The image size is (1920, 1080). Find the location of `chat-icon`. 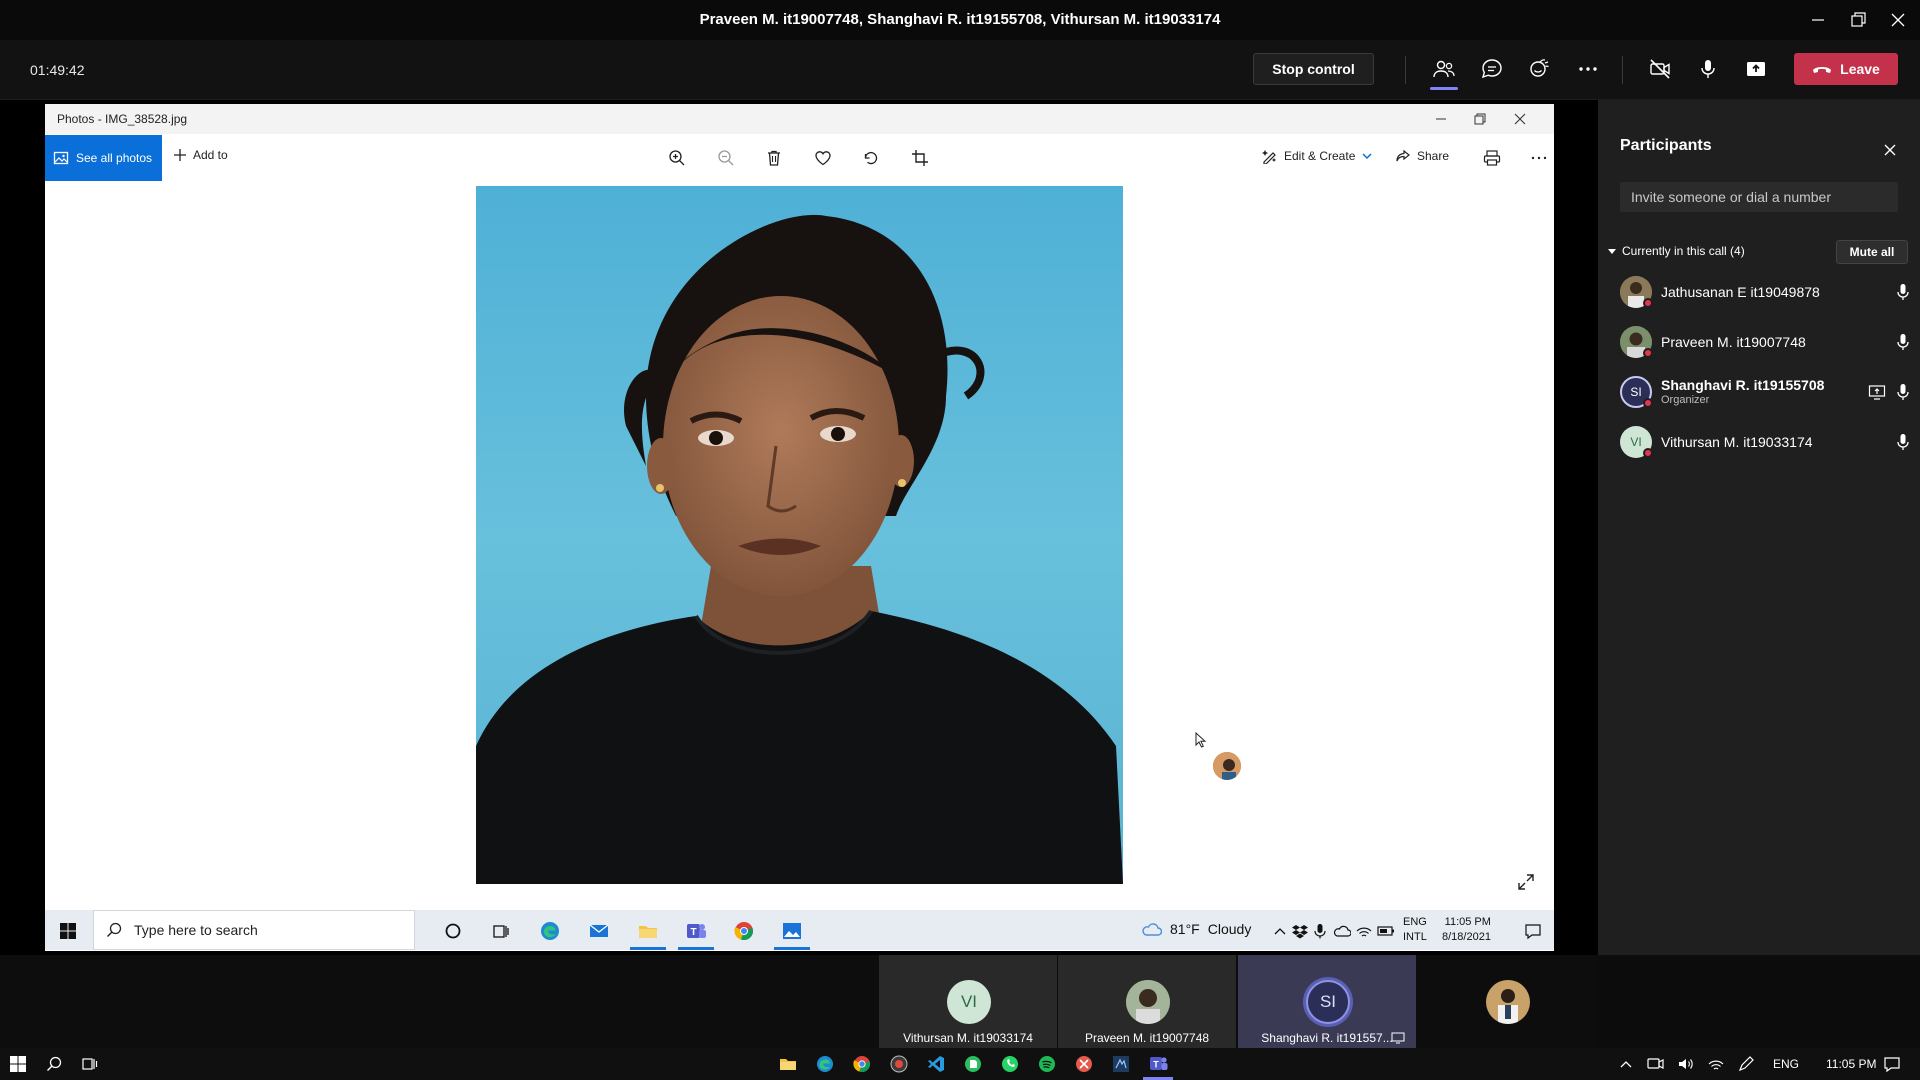

chat-icon is located at coordinates (1492, 69).